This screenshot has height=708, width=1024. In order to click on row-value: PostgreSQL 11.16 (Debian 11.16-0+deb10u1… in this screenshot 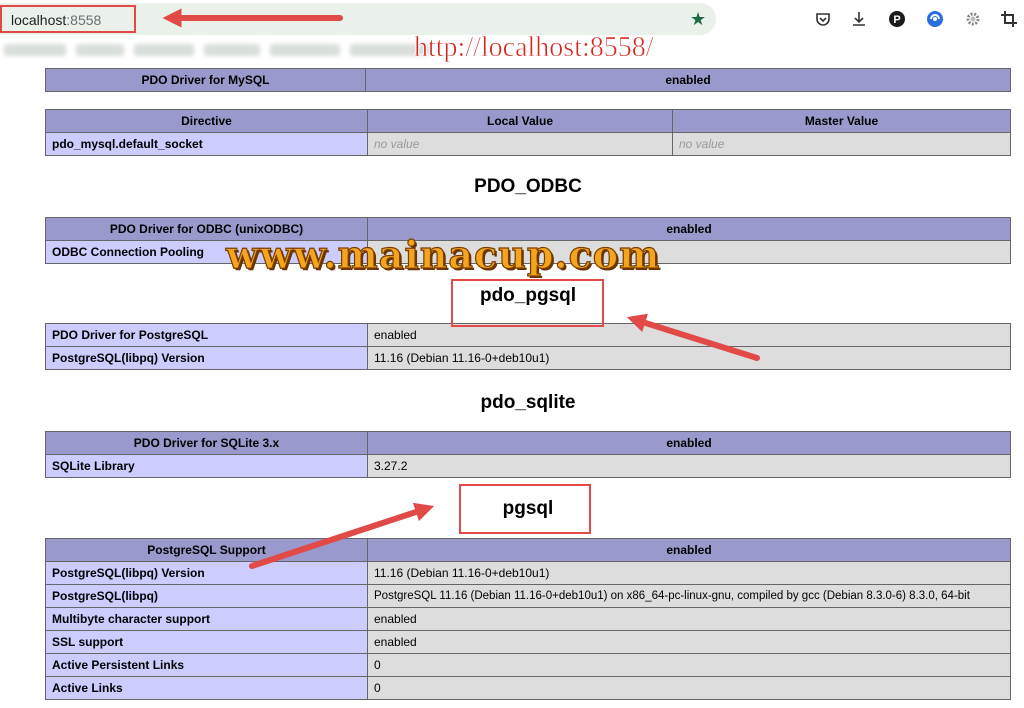, I will do `click(689, 596)`.